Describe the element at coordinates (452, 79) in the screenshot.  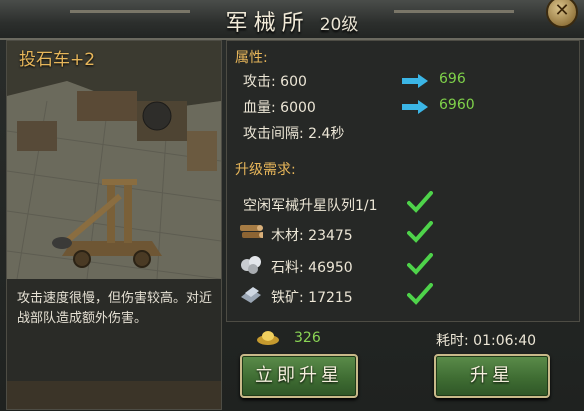
I see `attack-next-value: 696` at that location.